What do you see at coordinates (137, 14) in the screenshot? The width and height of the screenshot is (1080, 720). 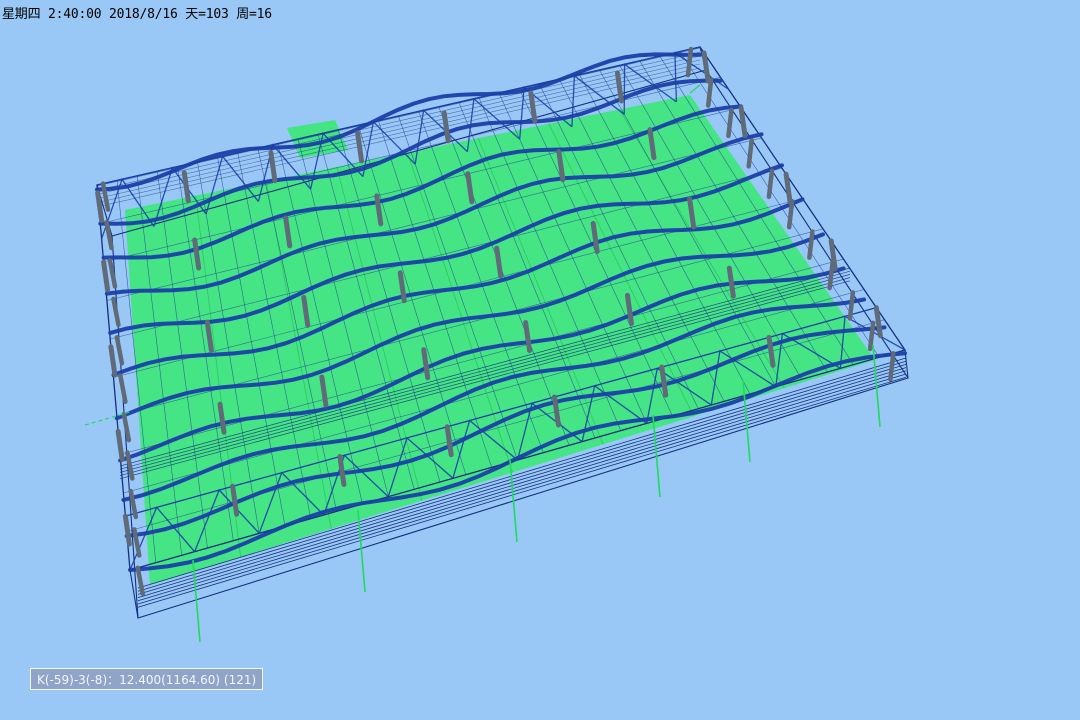 I see `datetime-status-text: 星期四 2:40:00 2018/8/16 天=103 周=16` at bounding box center [137, 14].